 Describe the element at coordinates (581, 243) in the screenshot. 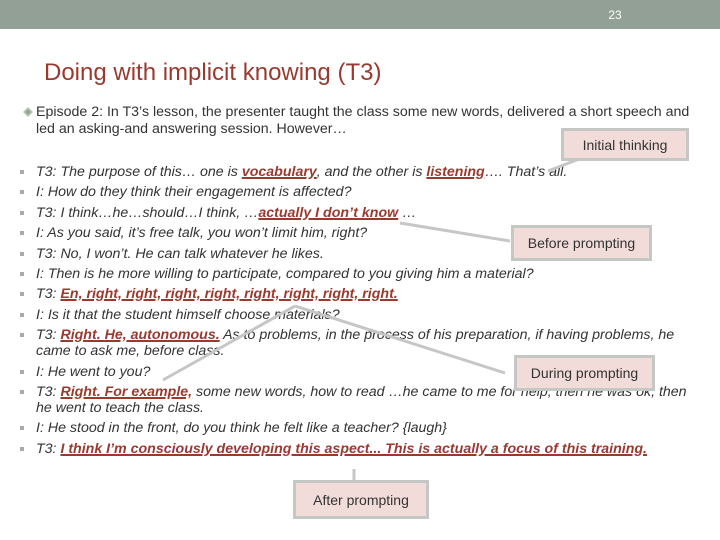

I see `callout-before-prompting: Before prompting` at that location.